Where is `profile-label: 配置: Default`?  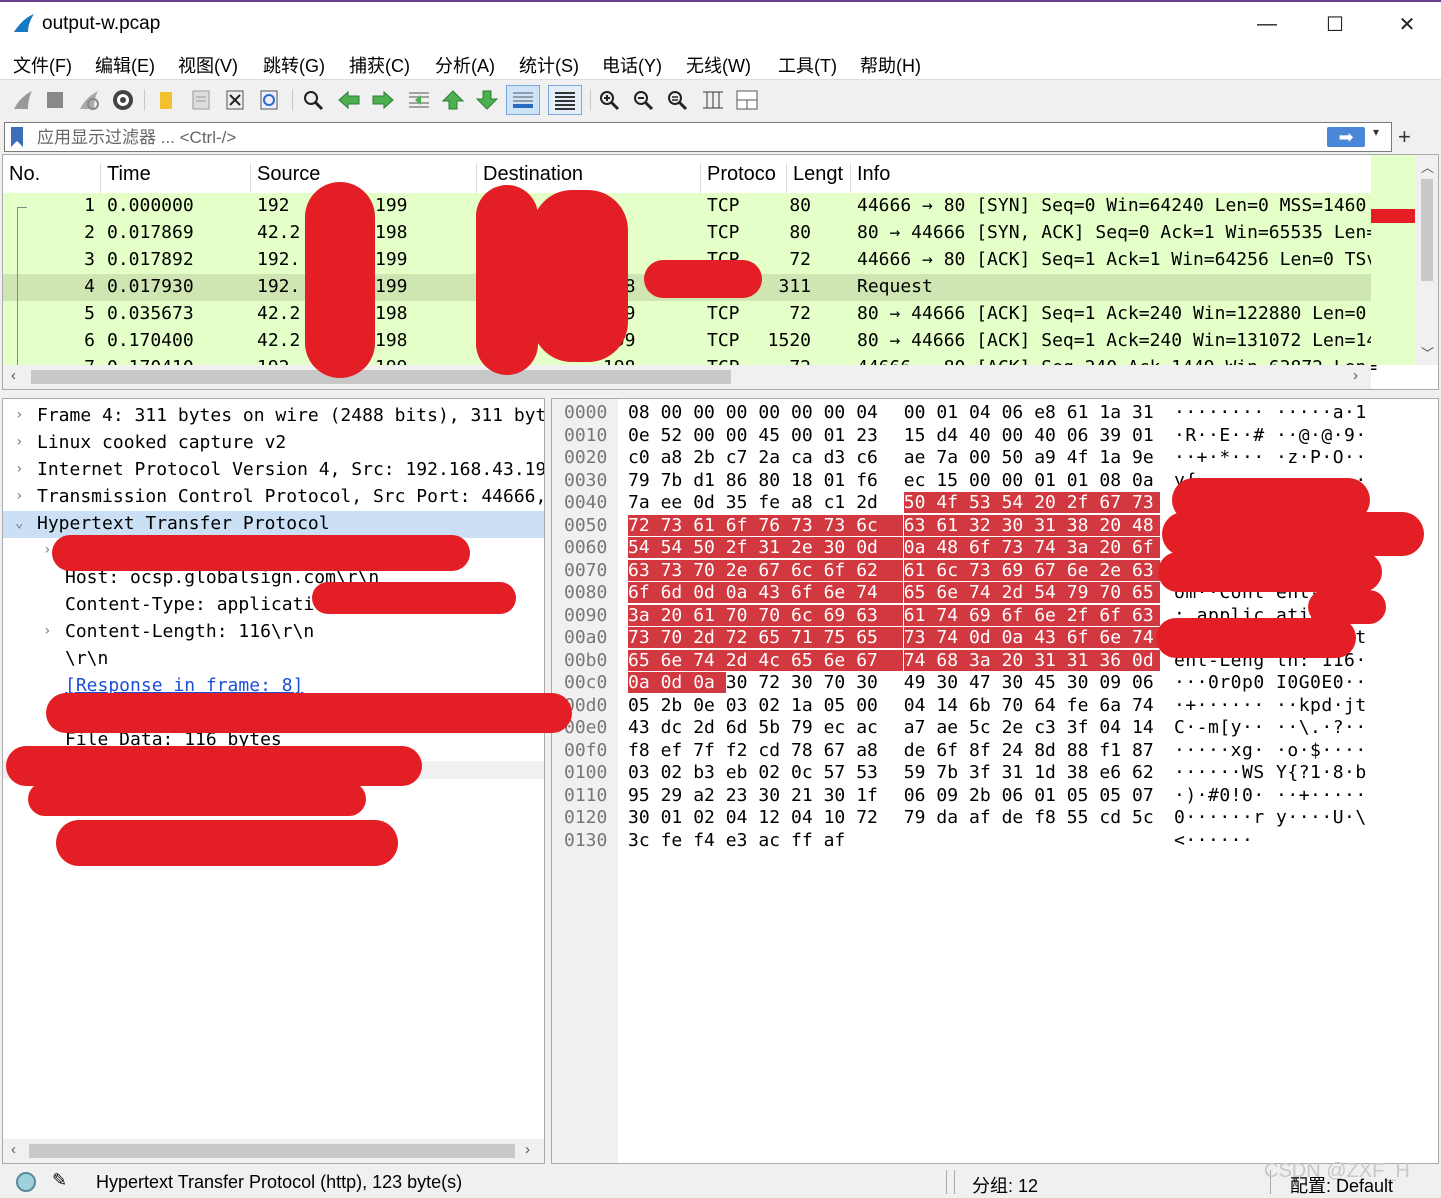
profile-label: 配置: Default is located at coordinates (1341, 1185).